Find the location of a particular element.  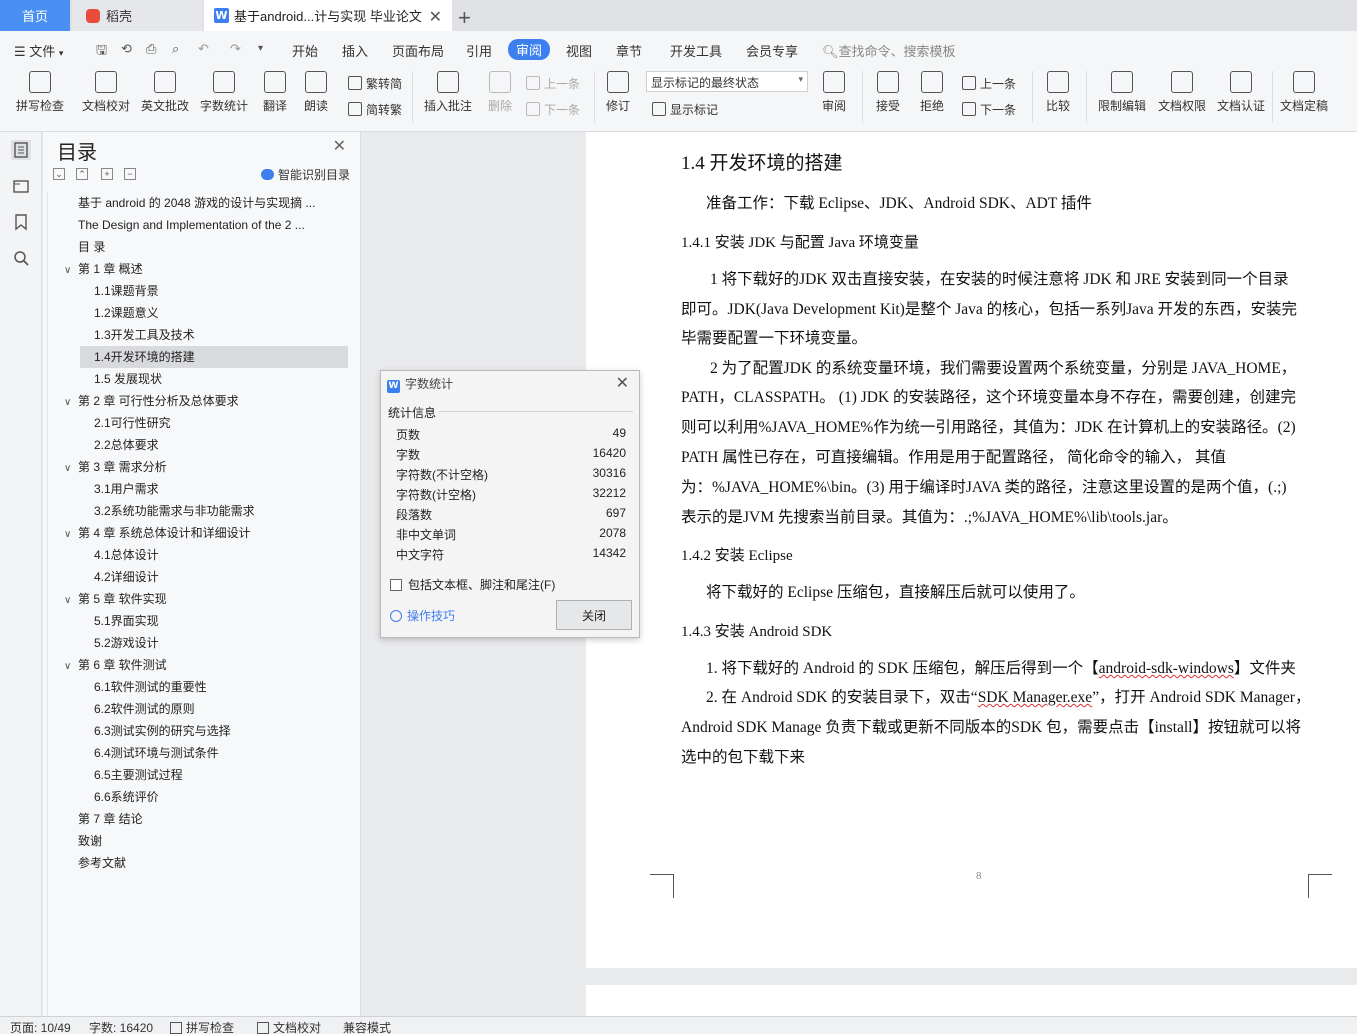

next-comment-button: 下一条 is located at coordinates (553, 109).